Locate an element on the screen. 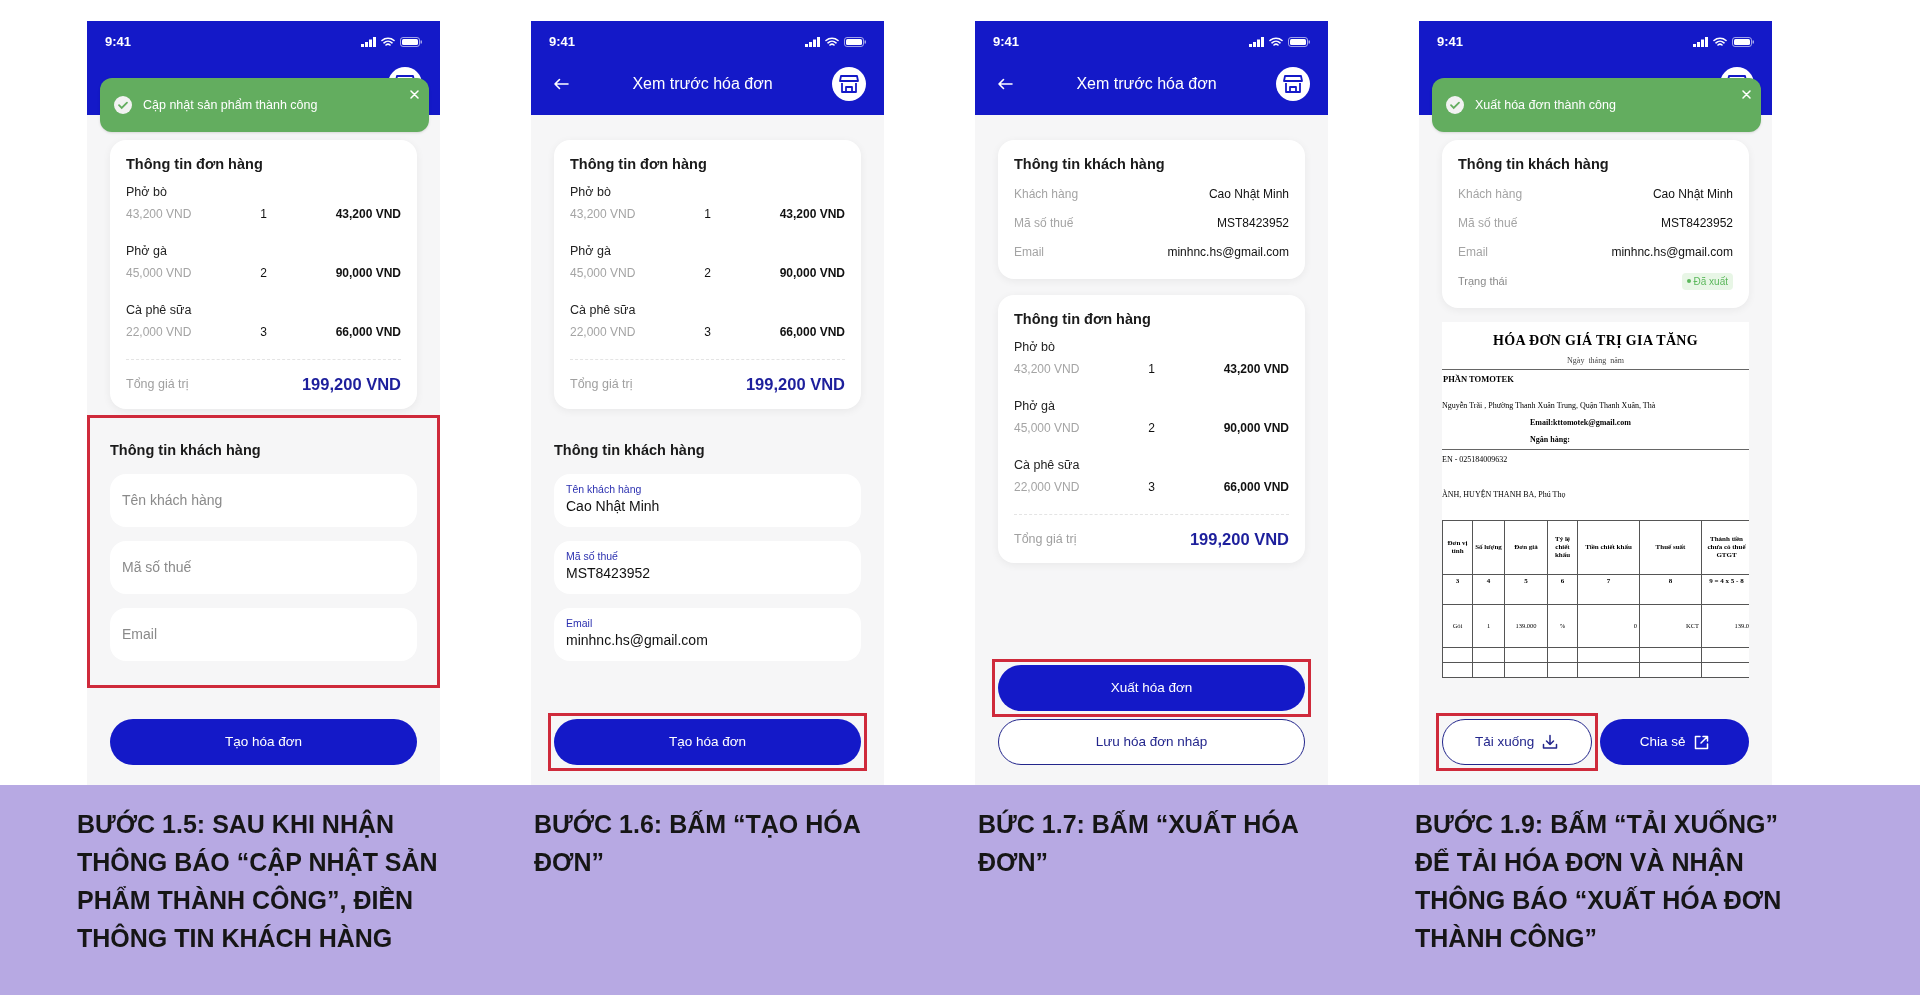 The height and width of the screenshot is (995, 1920). outline-button: Tải xuống is located at coordinates (1517, 742).